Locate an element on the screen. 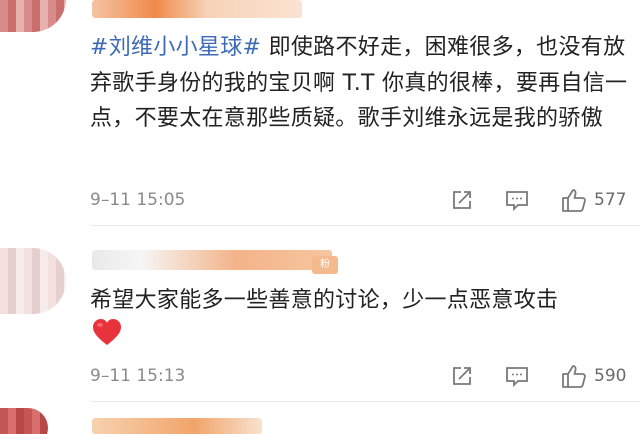 The image size is (640, 434). like-count: 577 is located at coordinates (610, 200).